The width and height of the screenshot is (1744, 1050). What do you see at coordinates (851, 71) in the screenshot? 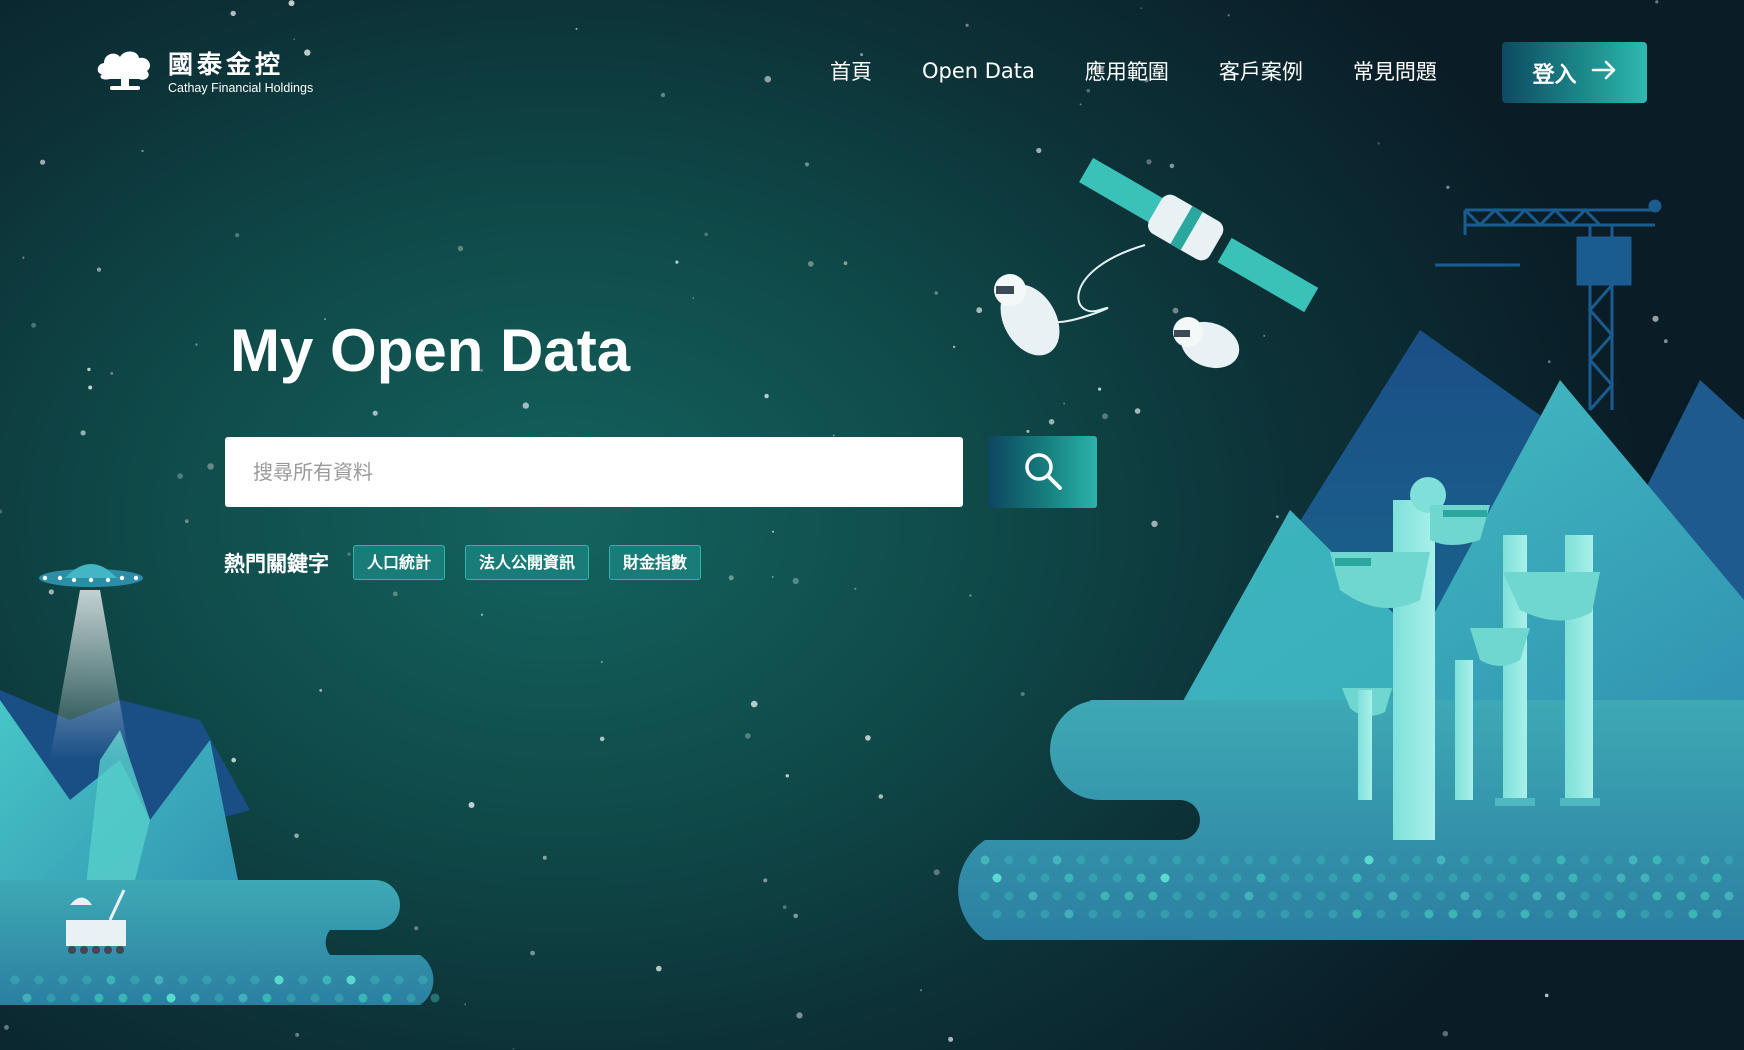
I see `nav-item-home: 首頁` at bounding box center [851, 71].